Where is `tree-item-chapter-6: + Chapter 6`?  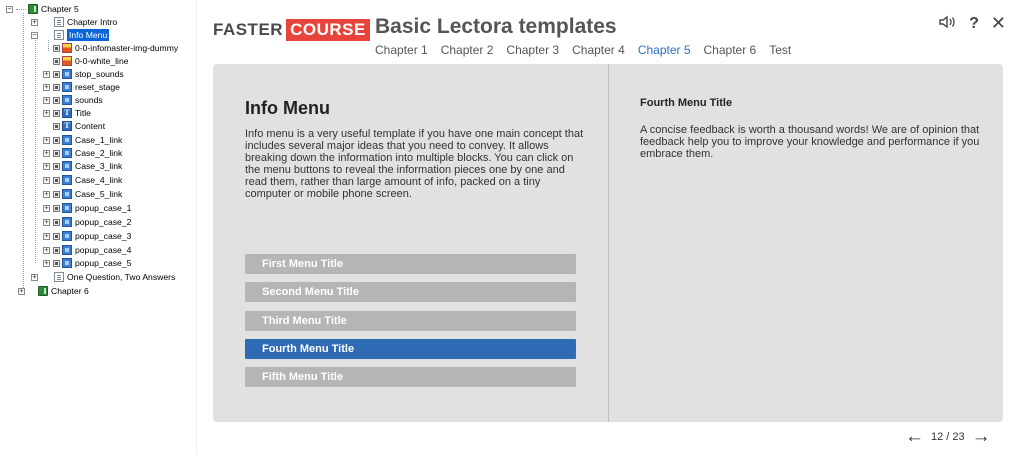
tree-item-chapter-6: + Chapter 6 is located at coordinates (53, 291).